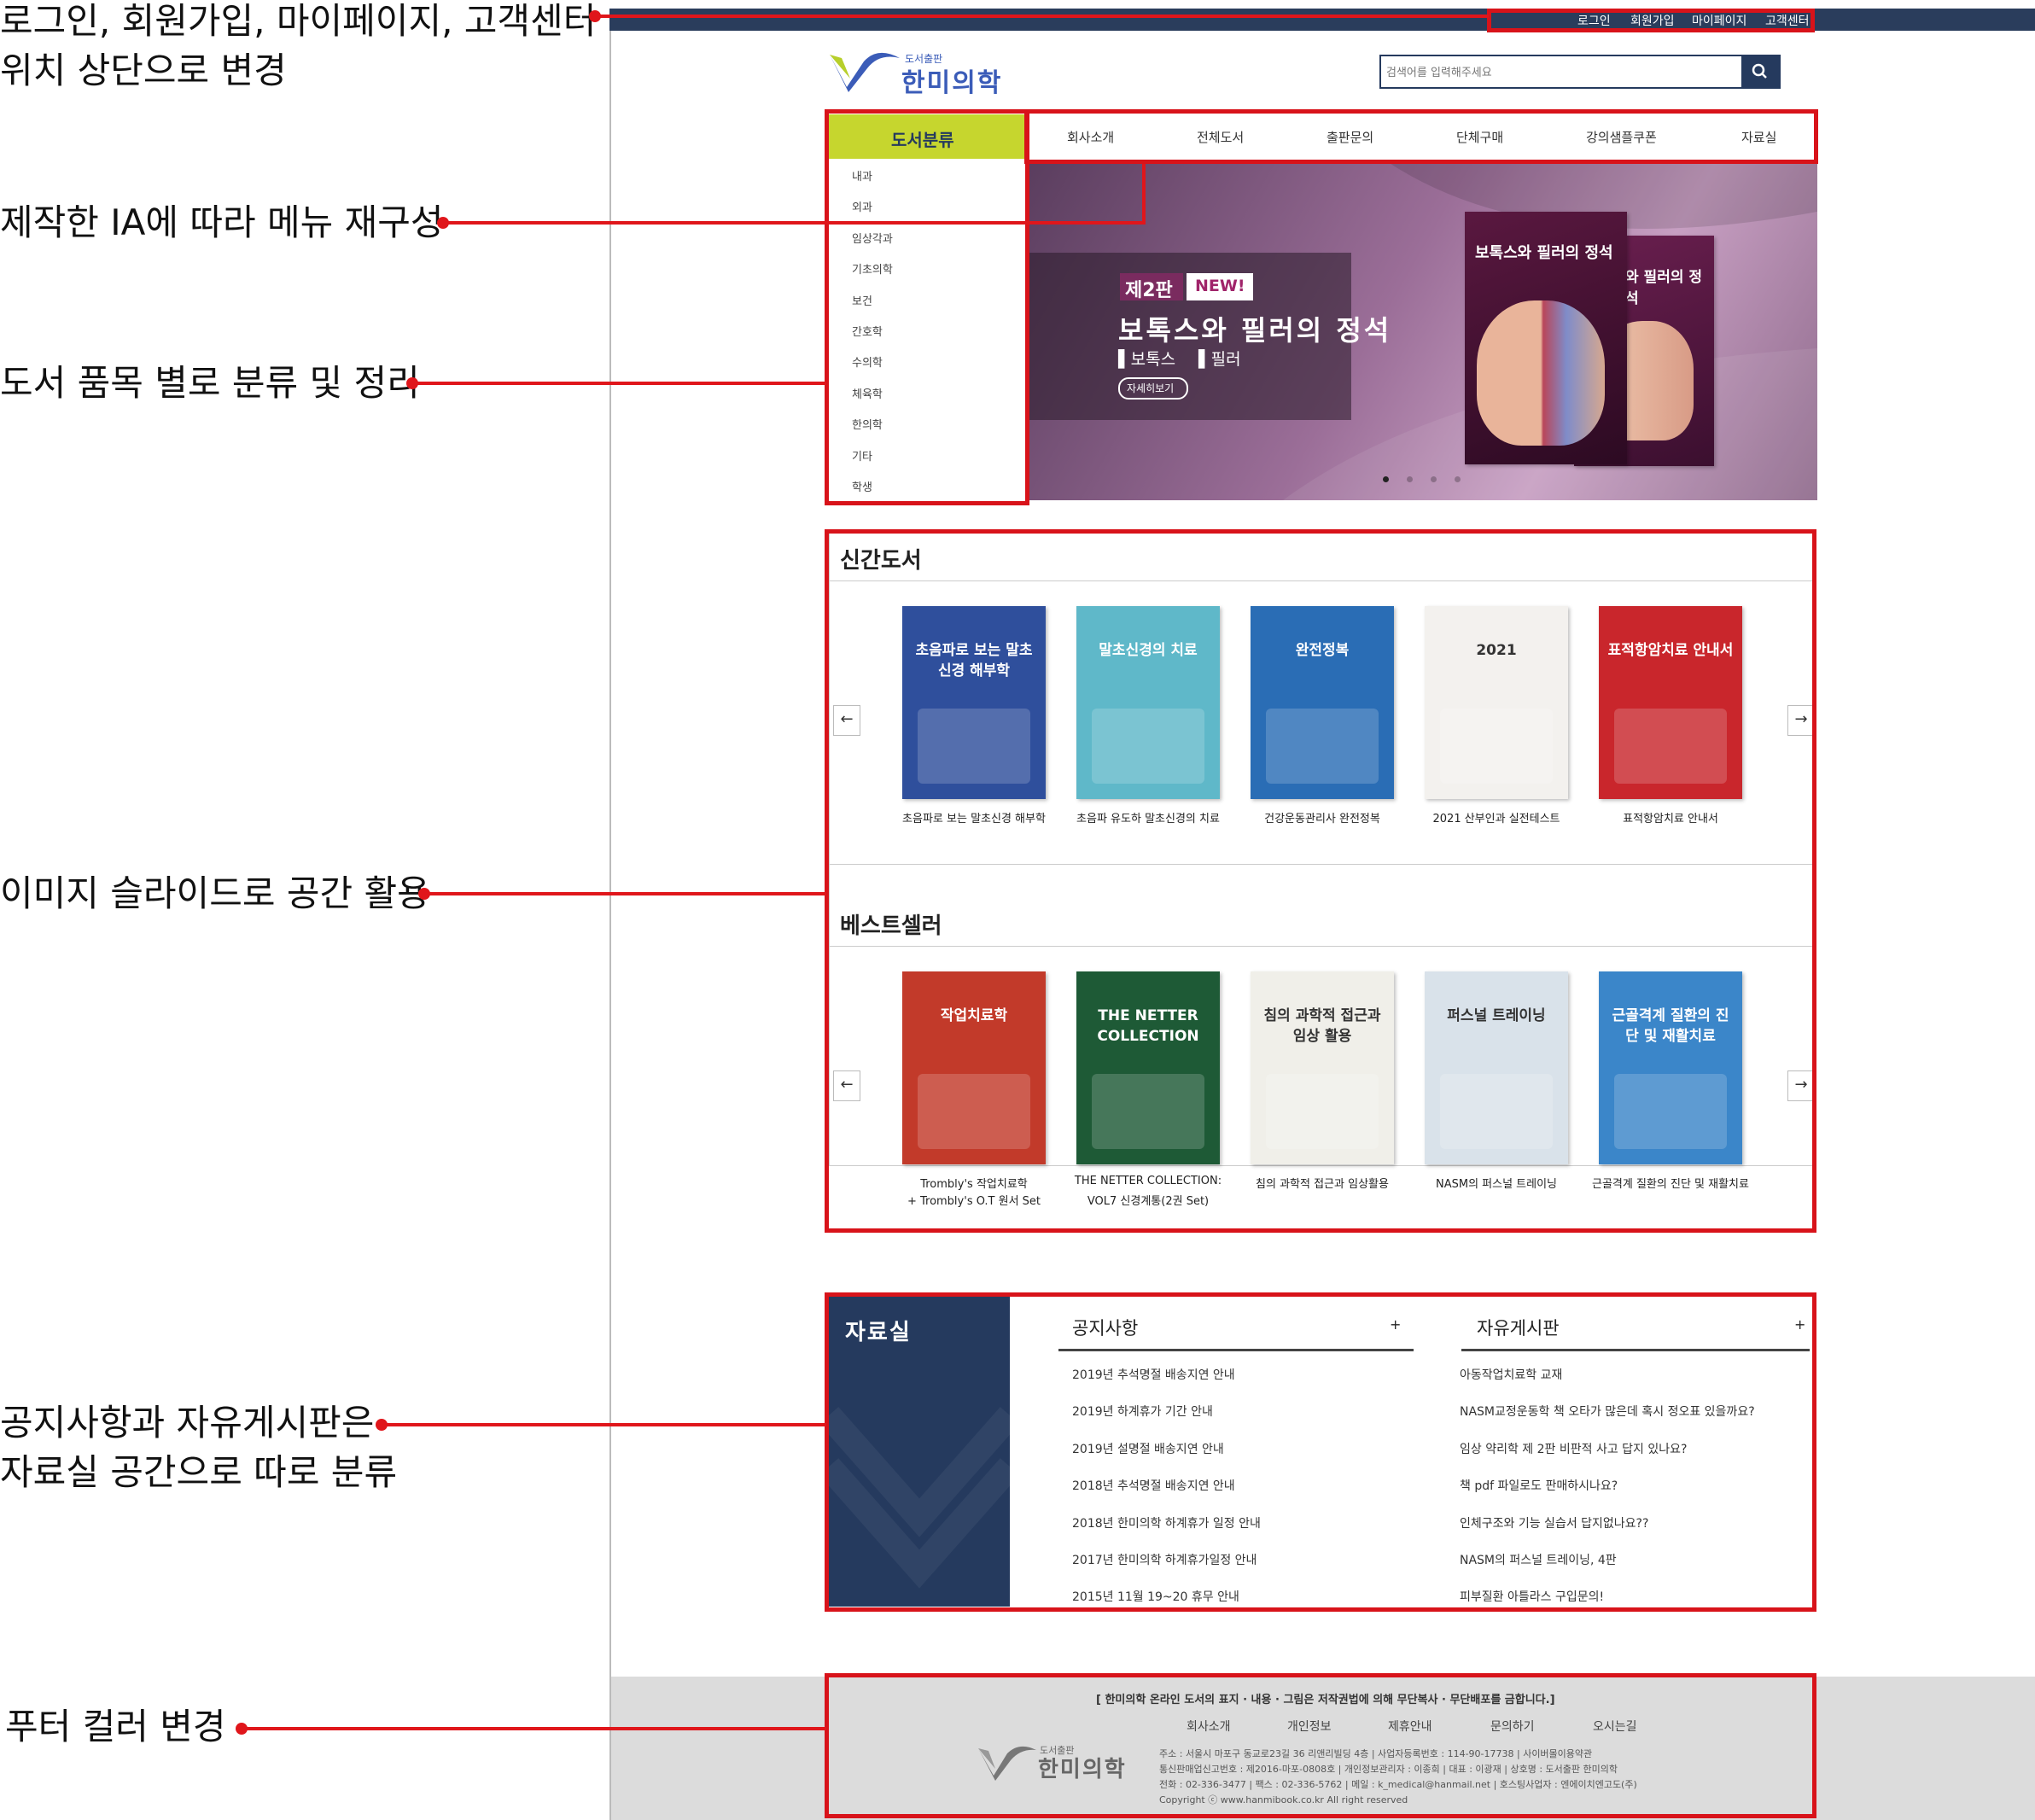  Describe the element at coordinates (974, 1067) in the screenshot. I see `best_books-cover: 작업치료학` at that location.